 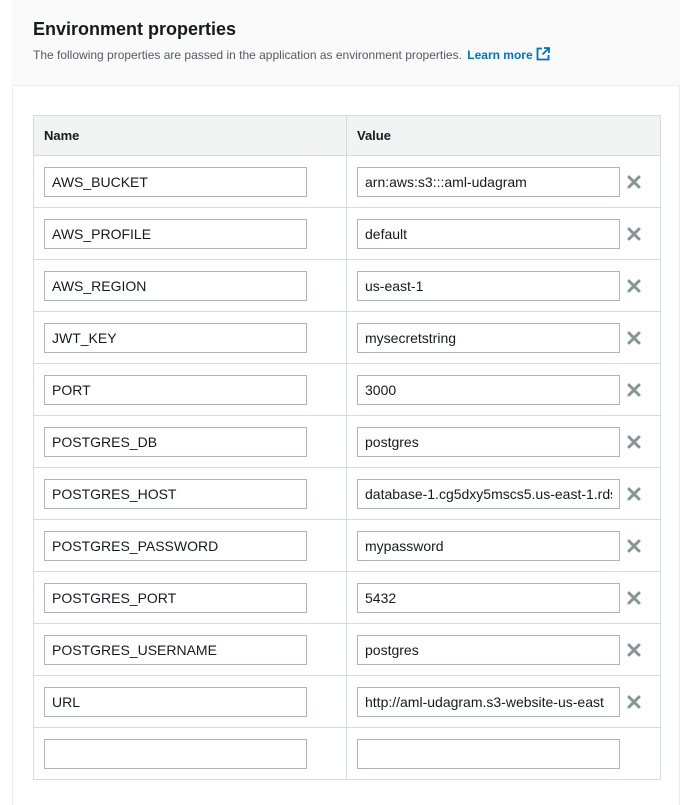 I want to click on table-header-row: Name Value, so click(x=347, y=135).